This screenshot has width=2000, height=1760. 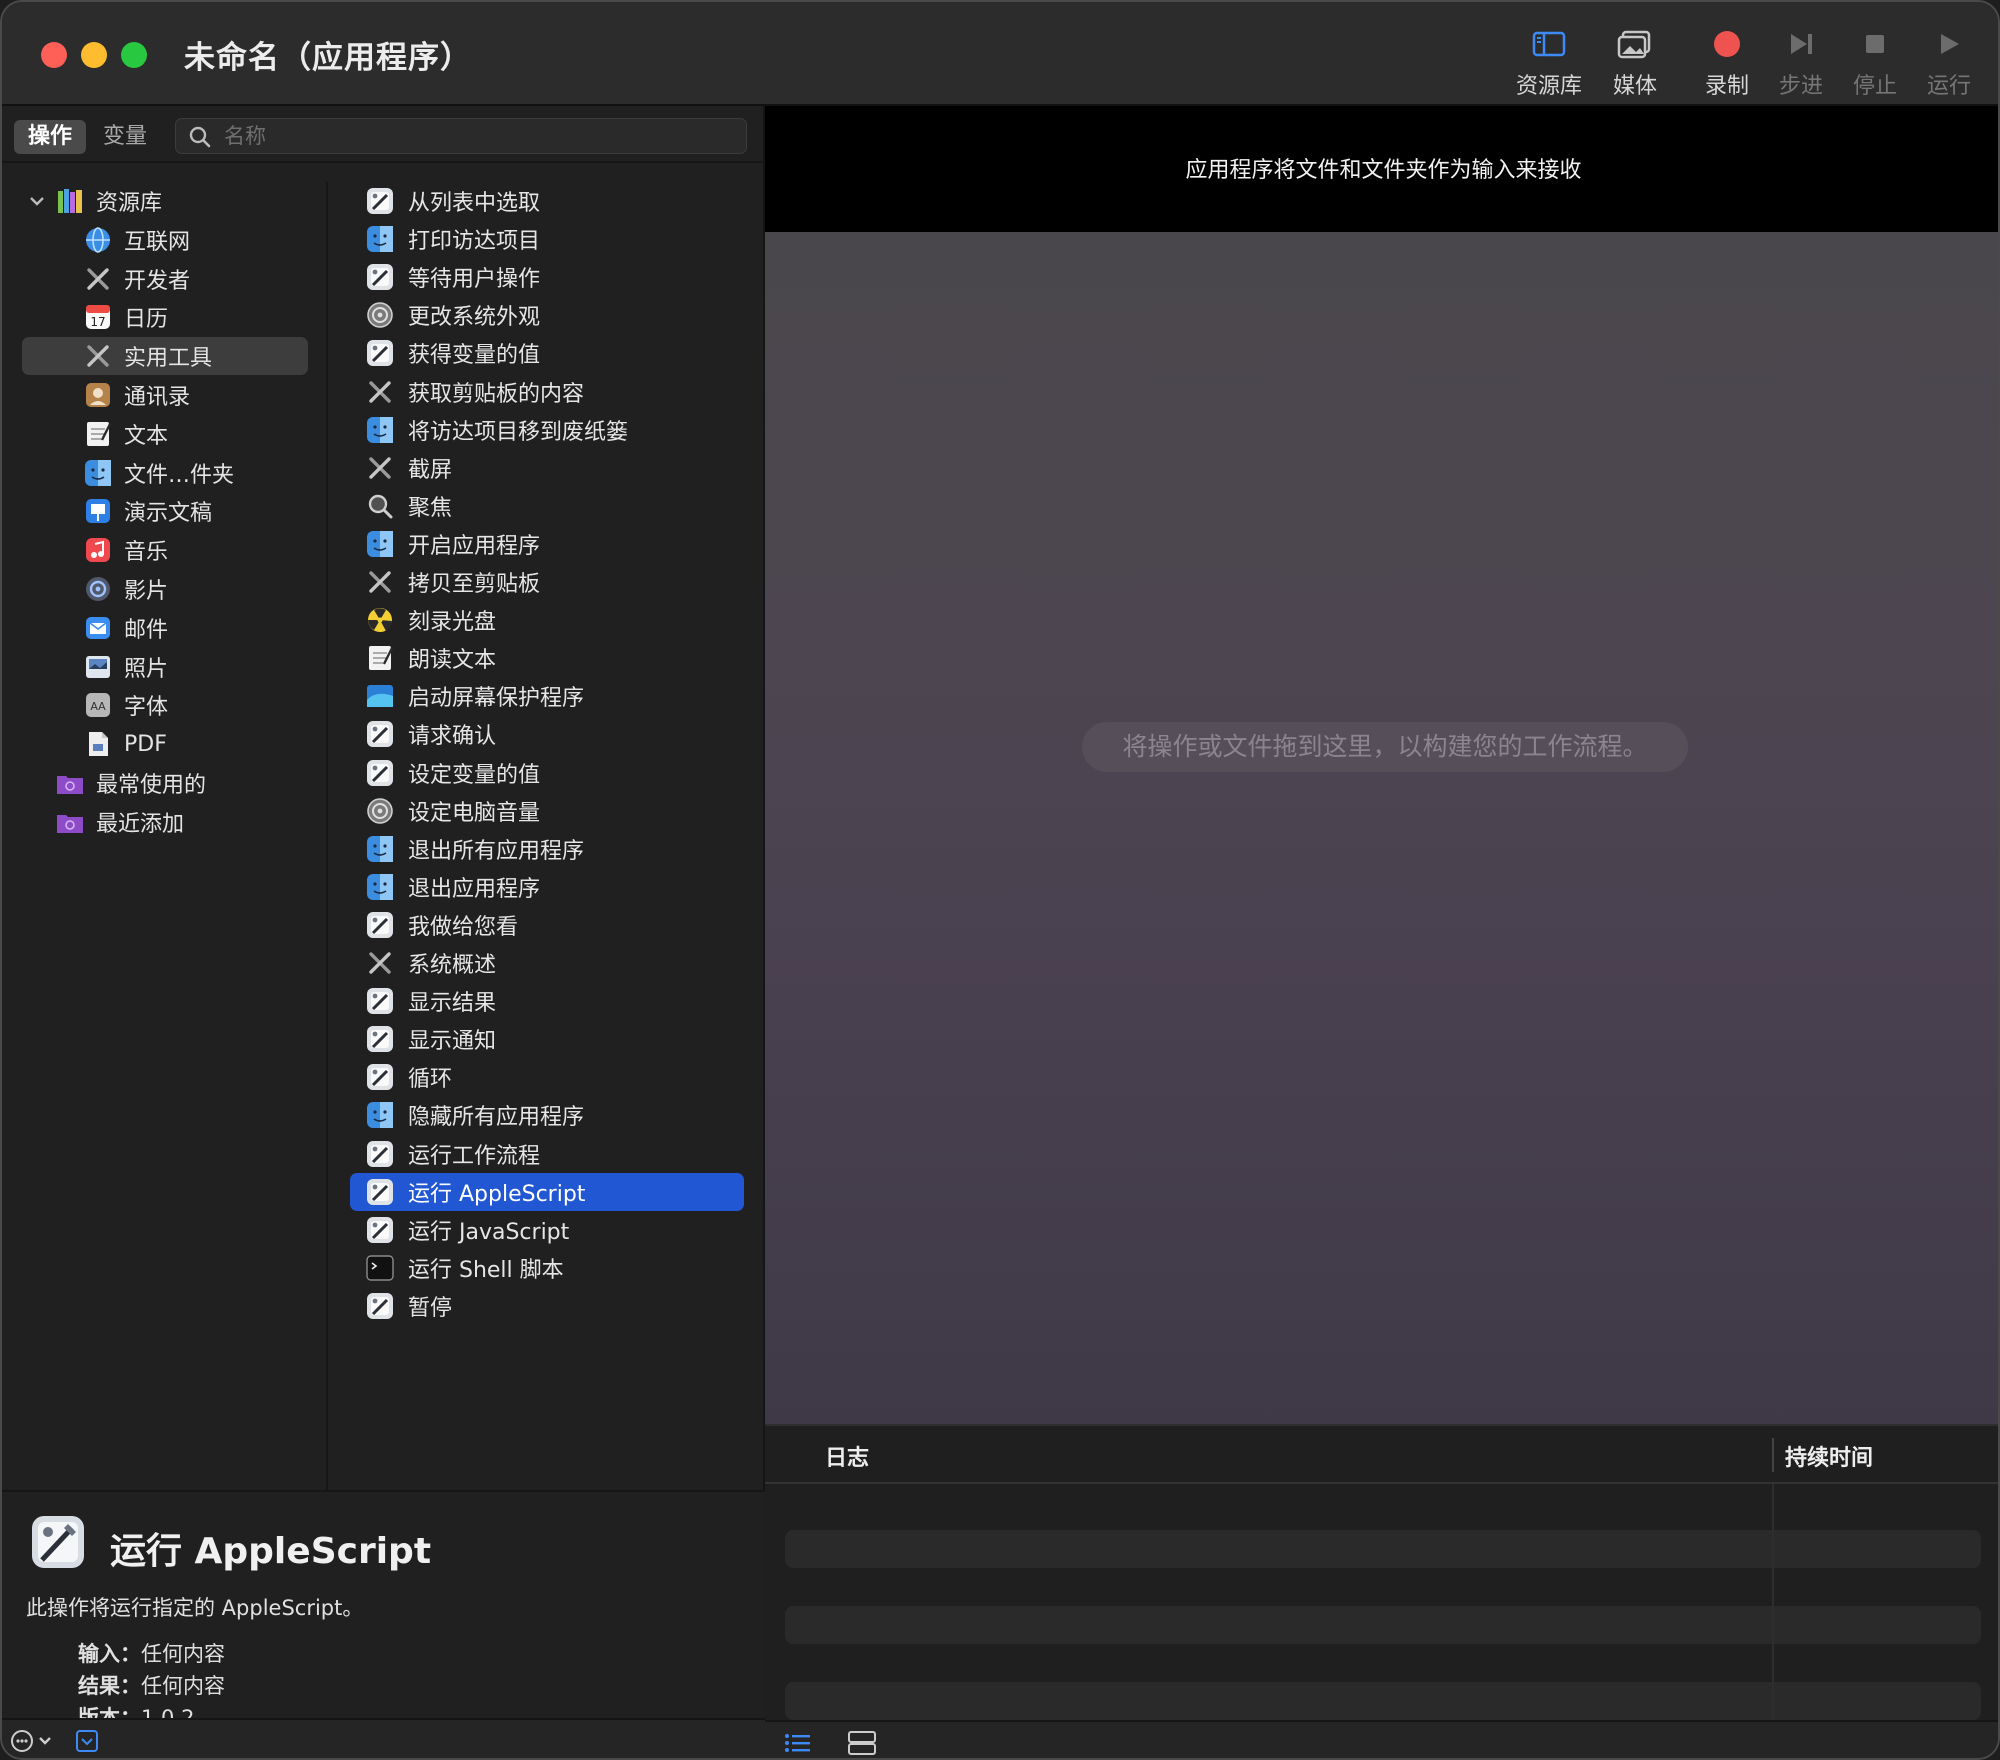 What do you see at coordinates (165, 279) in the screenshot?
I see `library-category: 开发者` at bounding box center [165, 279].